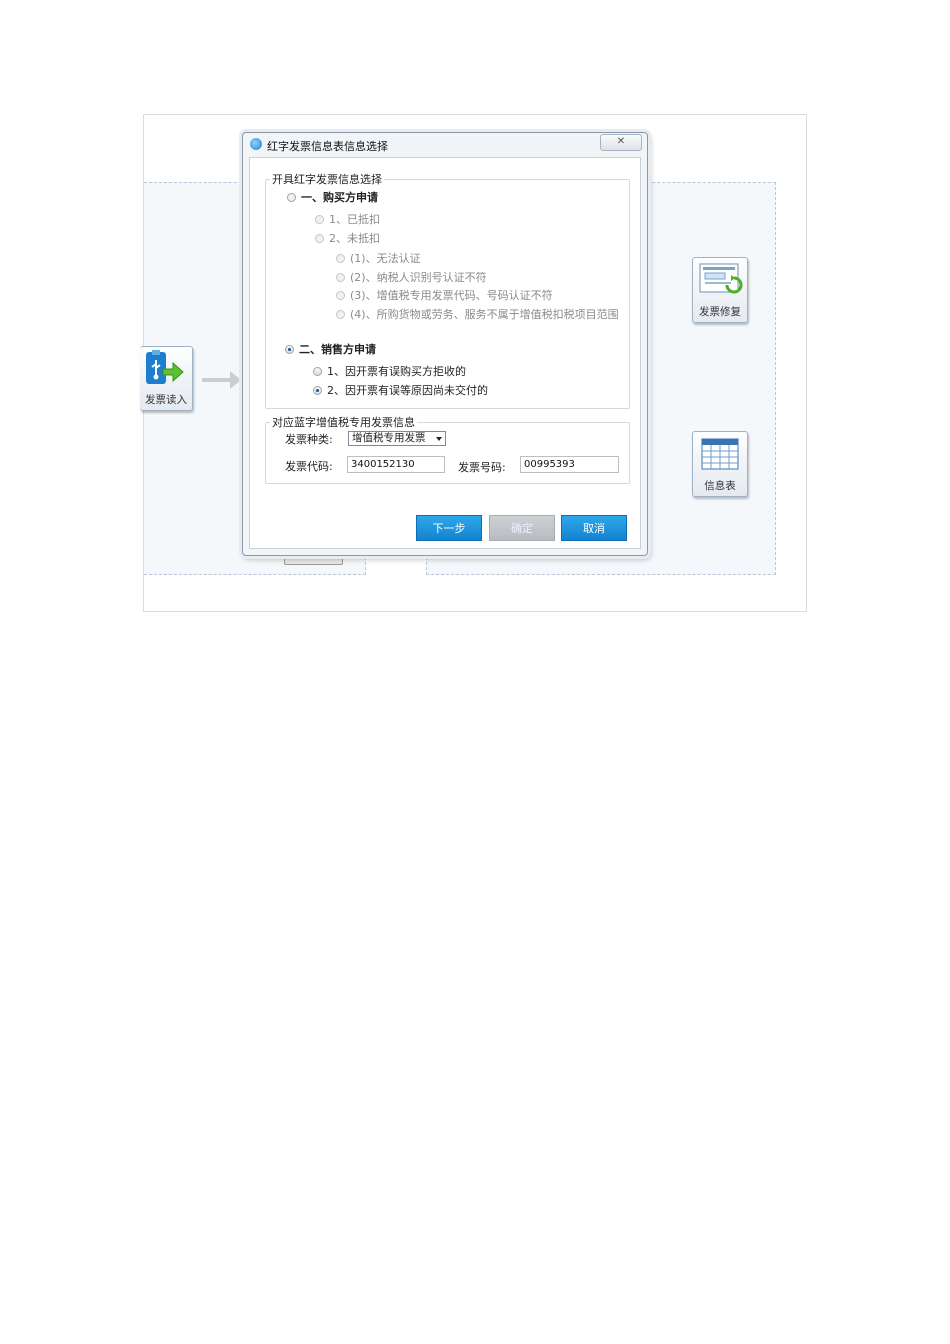  Describe the element at coordinates (720, 454) in the screenshot. I see `table-icon` at that location.